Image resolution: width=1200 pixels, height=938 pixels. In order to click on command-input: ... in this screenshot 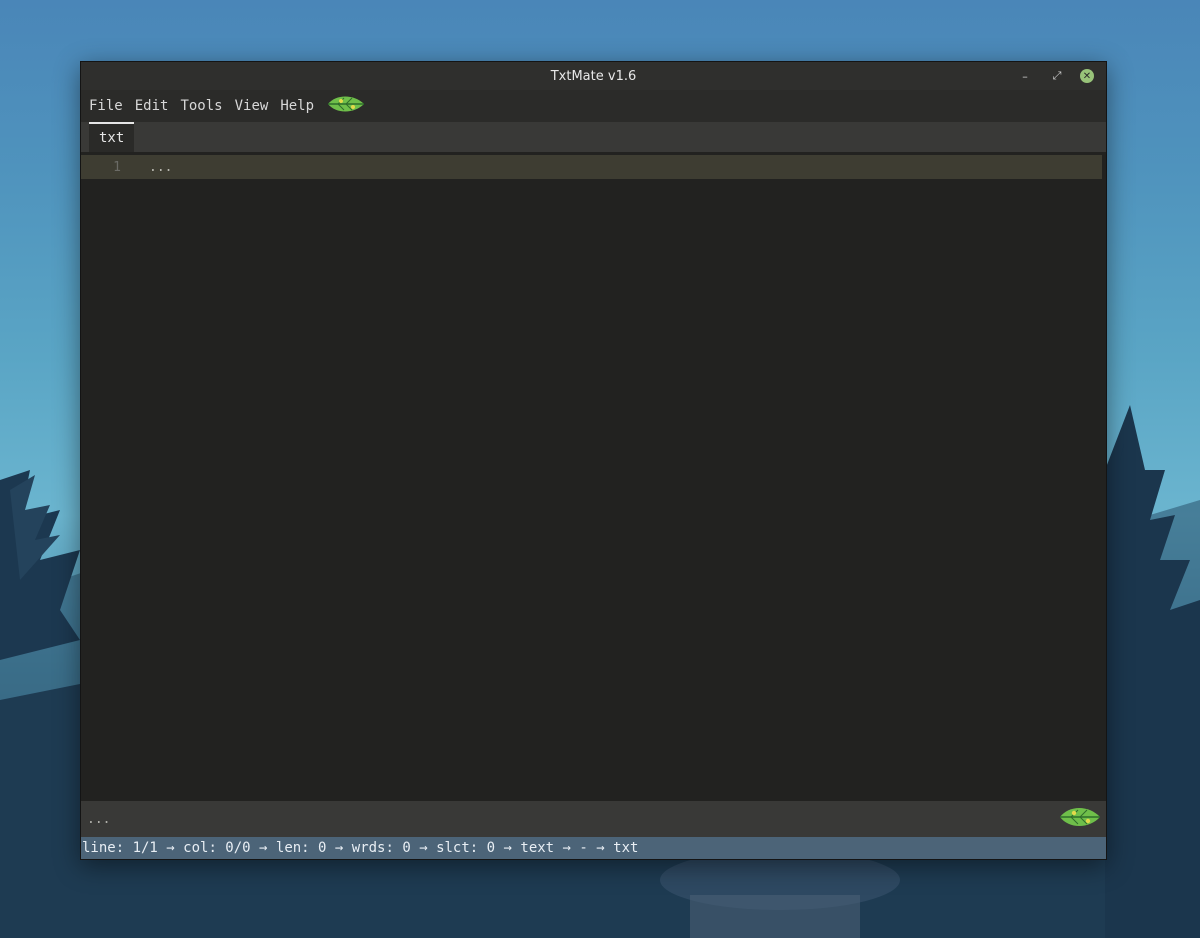, I will do `click(98, 819)`.